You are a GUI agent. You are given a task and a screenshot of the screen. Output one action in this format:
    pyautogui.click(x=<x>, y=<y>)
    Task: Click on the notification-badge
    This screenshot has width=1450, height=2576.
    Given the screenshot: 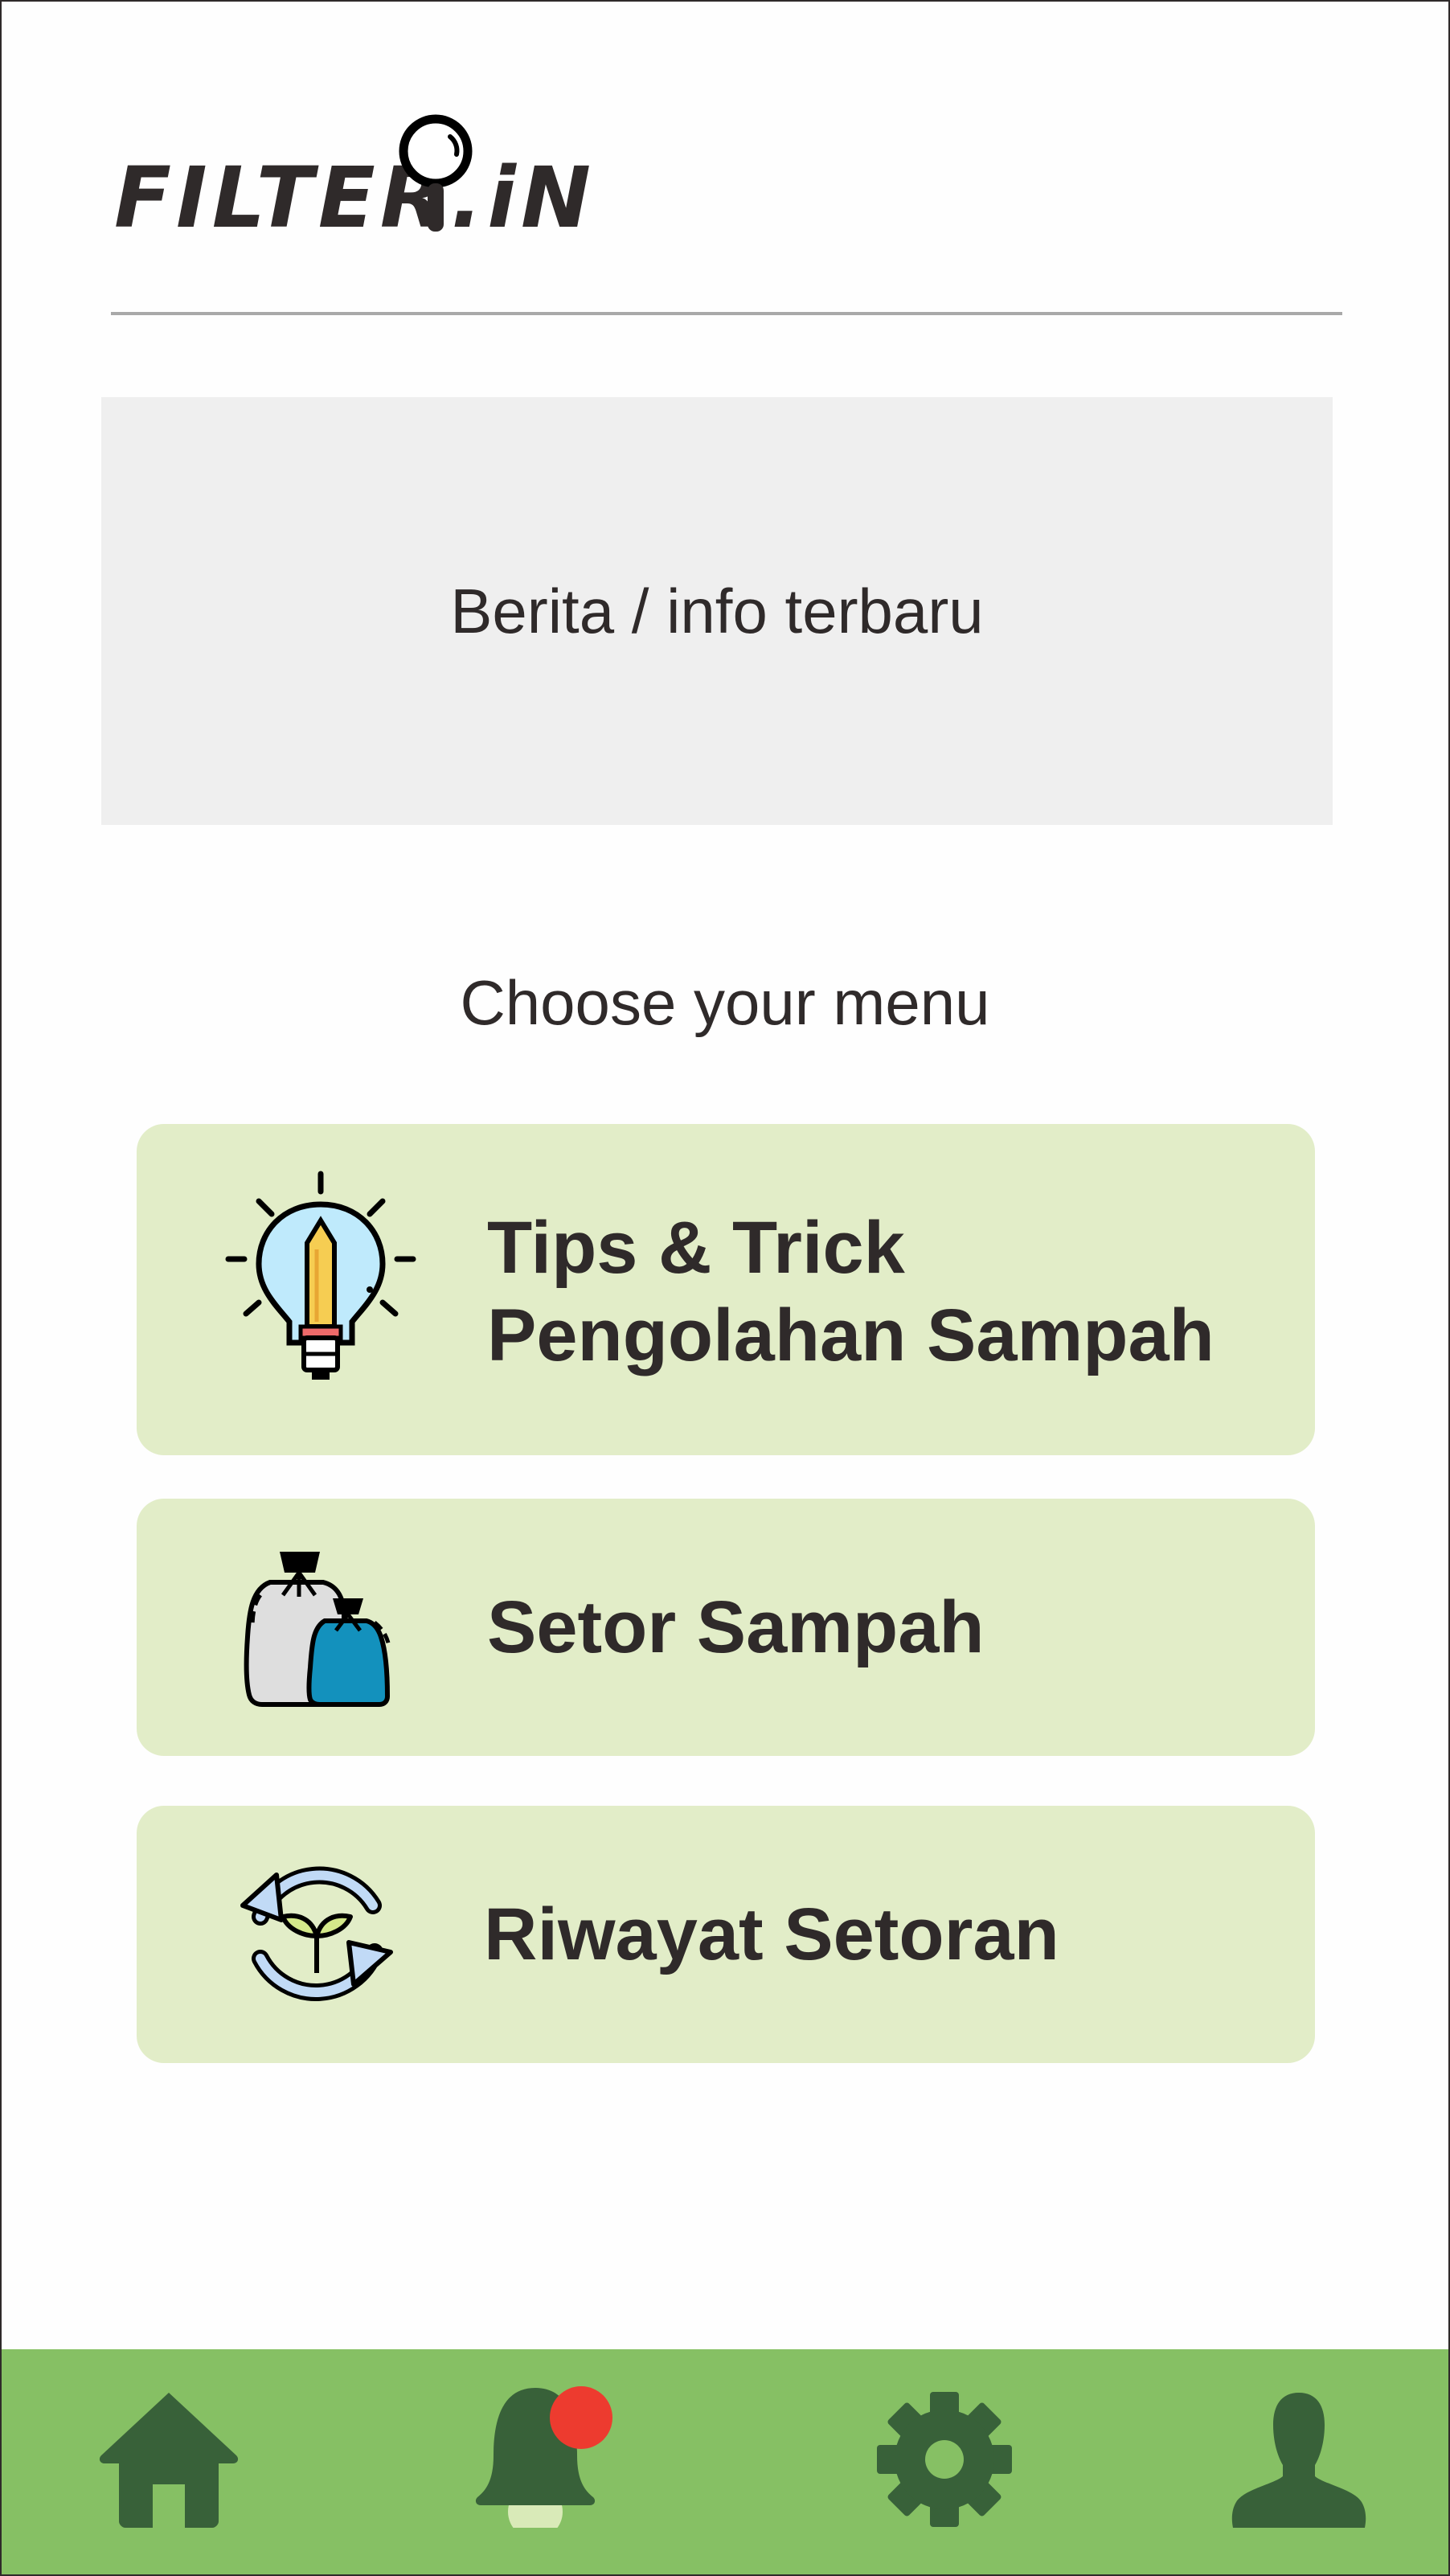 What is the action you would take?
    pyautogui.click(x=581, y=2418)
    